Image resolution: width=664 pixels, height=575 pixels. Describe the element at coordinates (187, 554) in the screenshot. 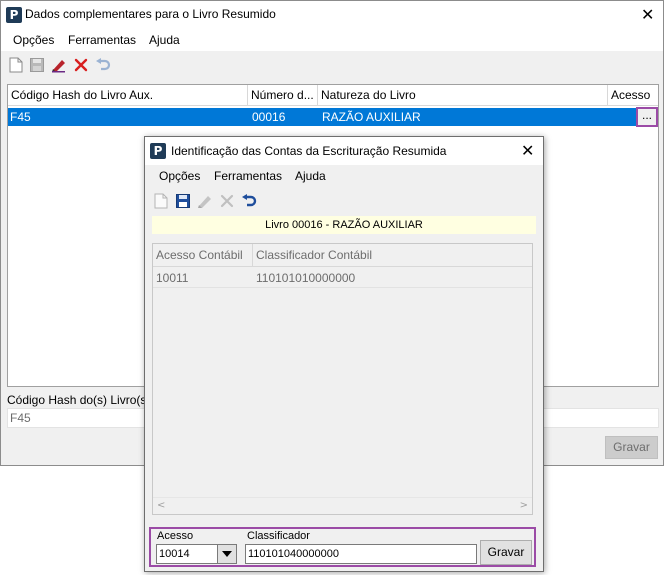

I see `acesso-input: 10014` at that location.